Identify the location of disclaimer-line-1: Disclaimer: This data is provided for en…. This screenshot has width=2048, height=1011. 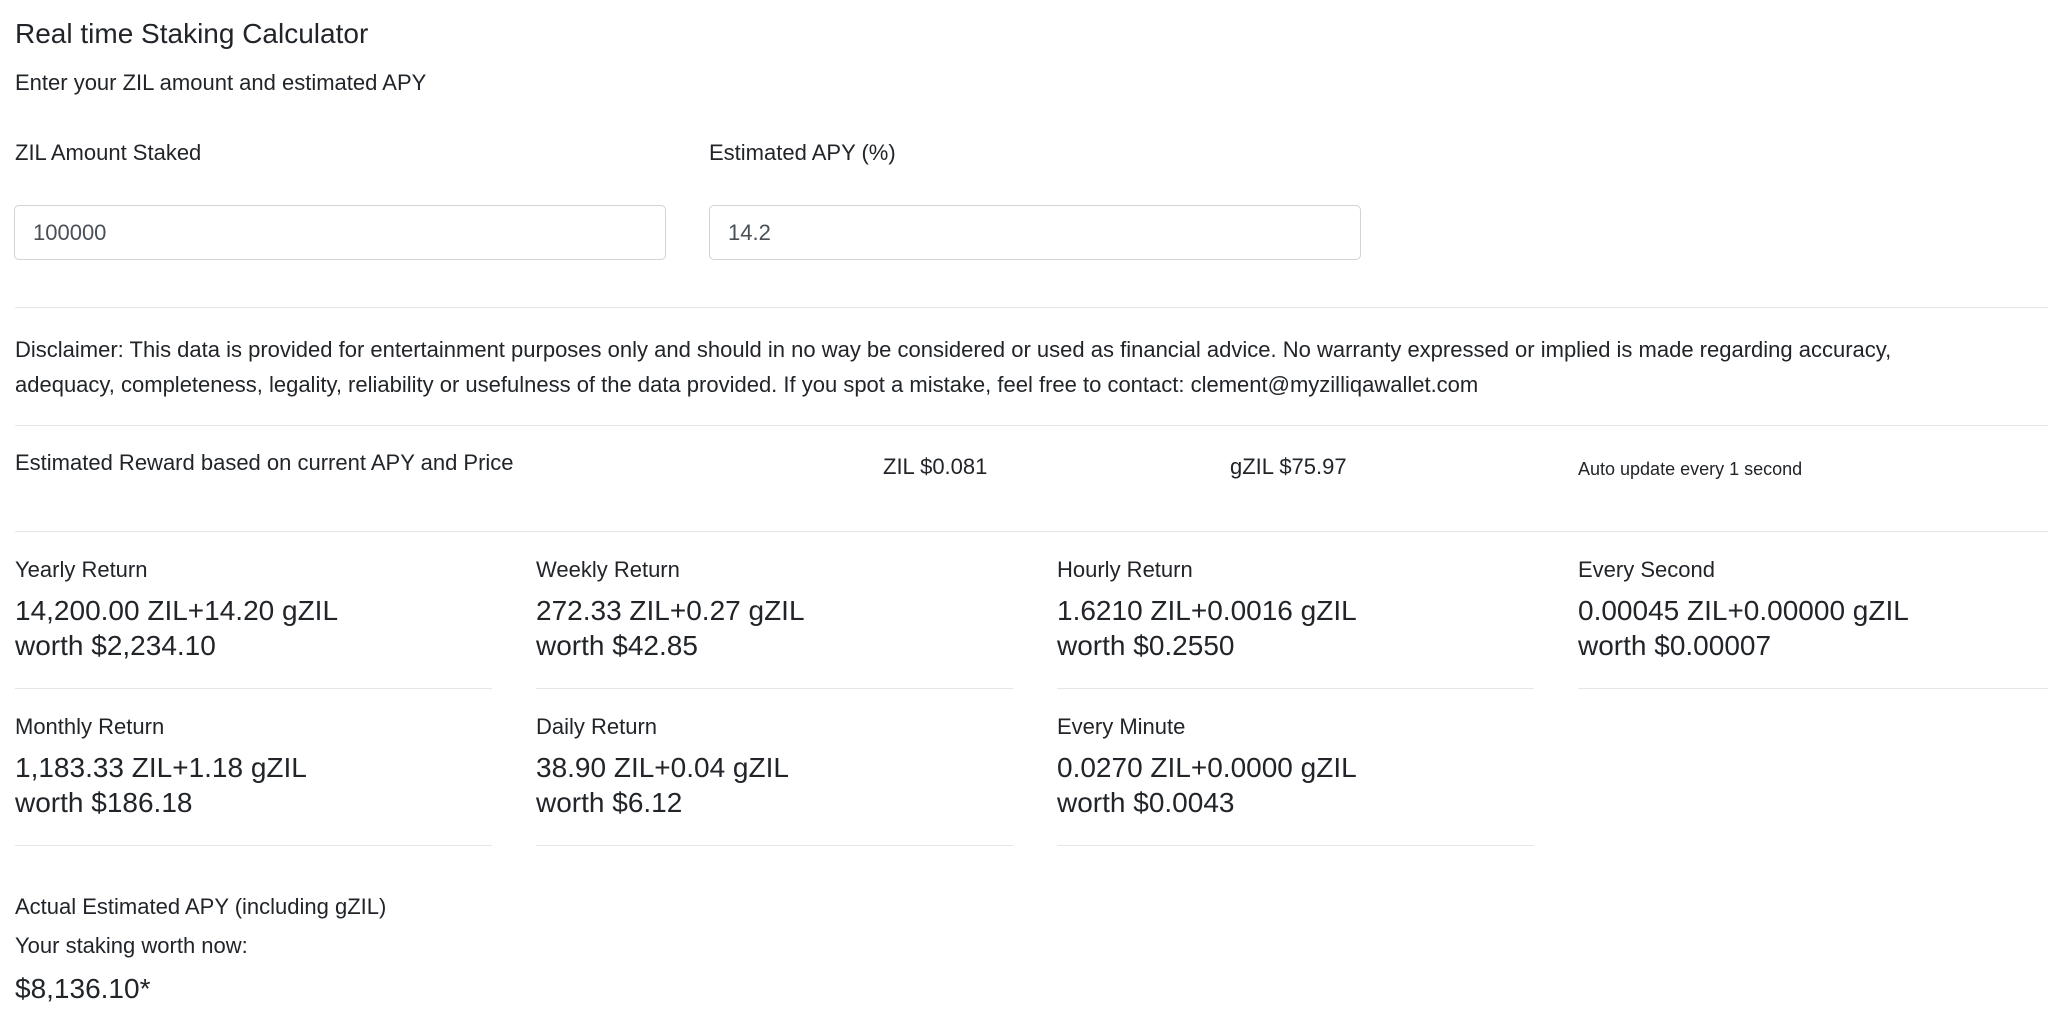
(953, 349).